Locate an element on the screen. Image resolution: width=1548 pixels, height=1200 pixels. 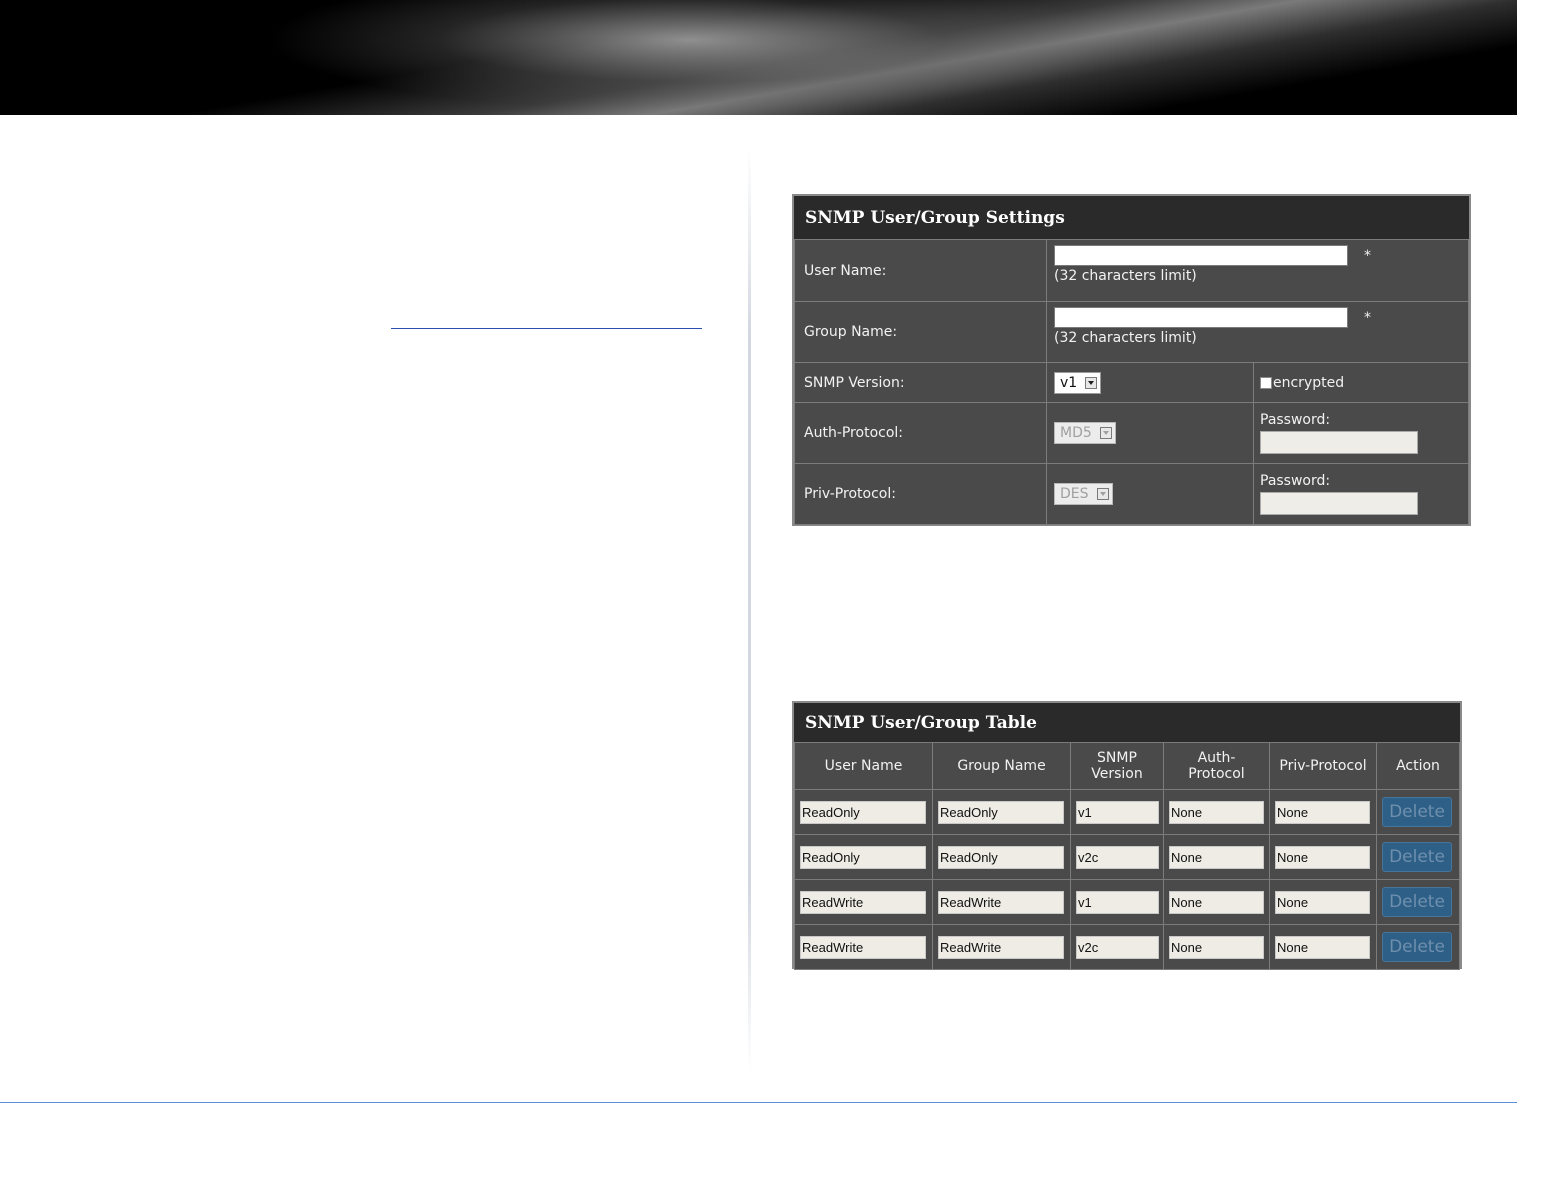
footer-rule is located at coordinates (758, 1102).